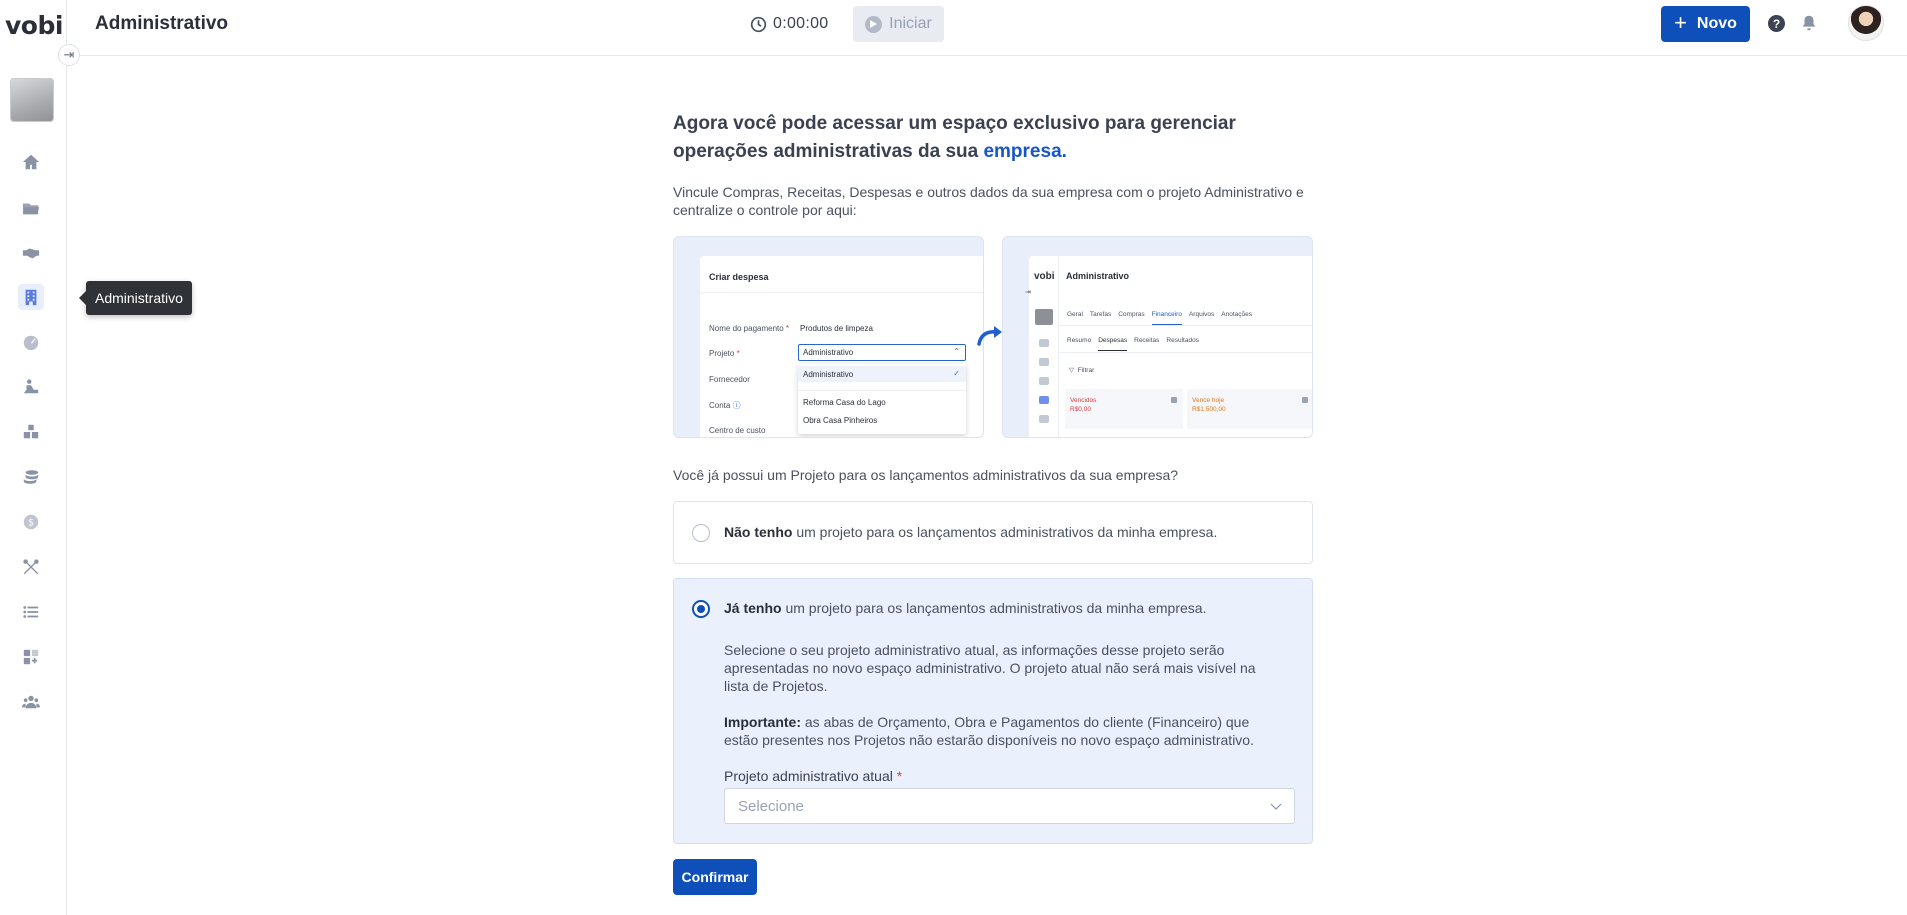 Image resolution: width=1907 pixels, height=915 pixels. Describe the element at coordinates (1809, 23) in the screenshot. I see `bell-icon` at that location.